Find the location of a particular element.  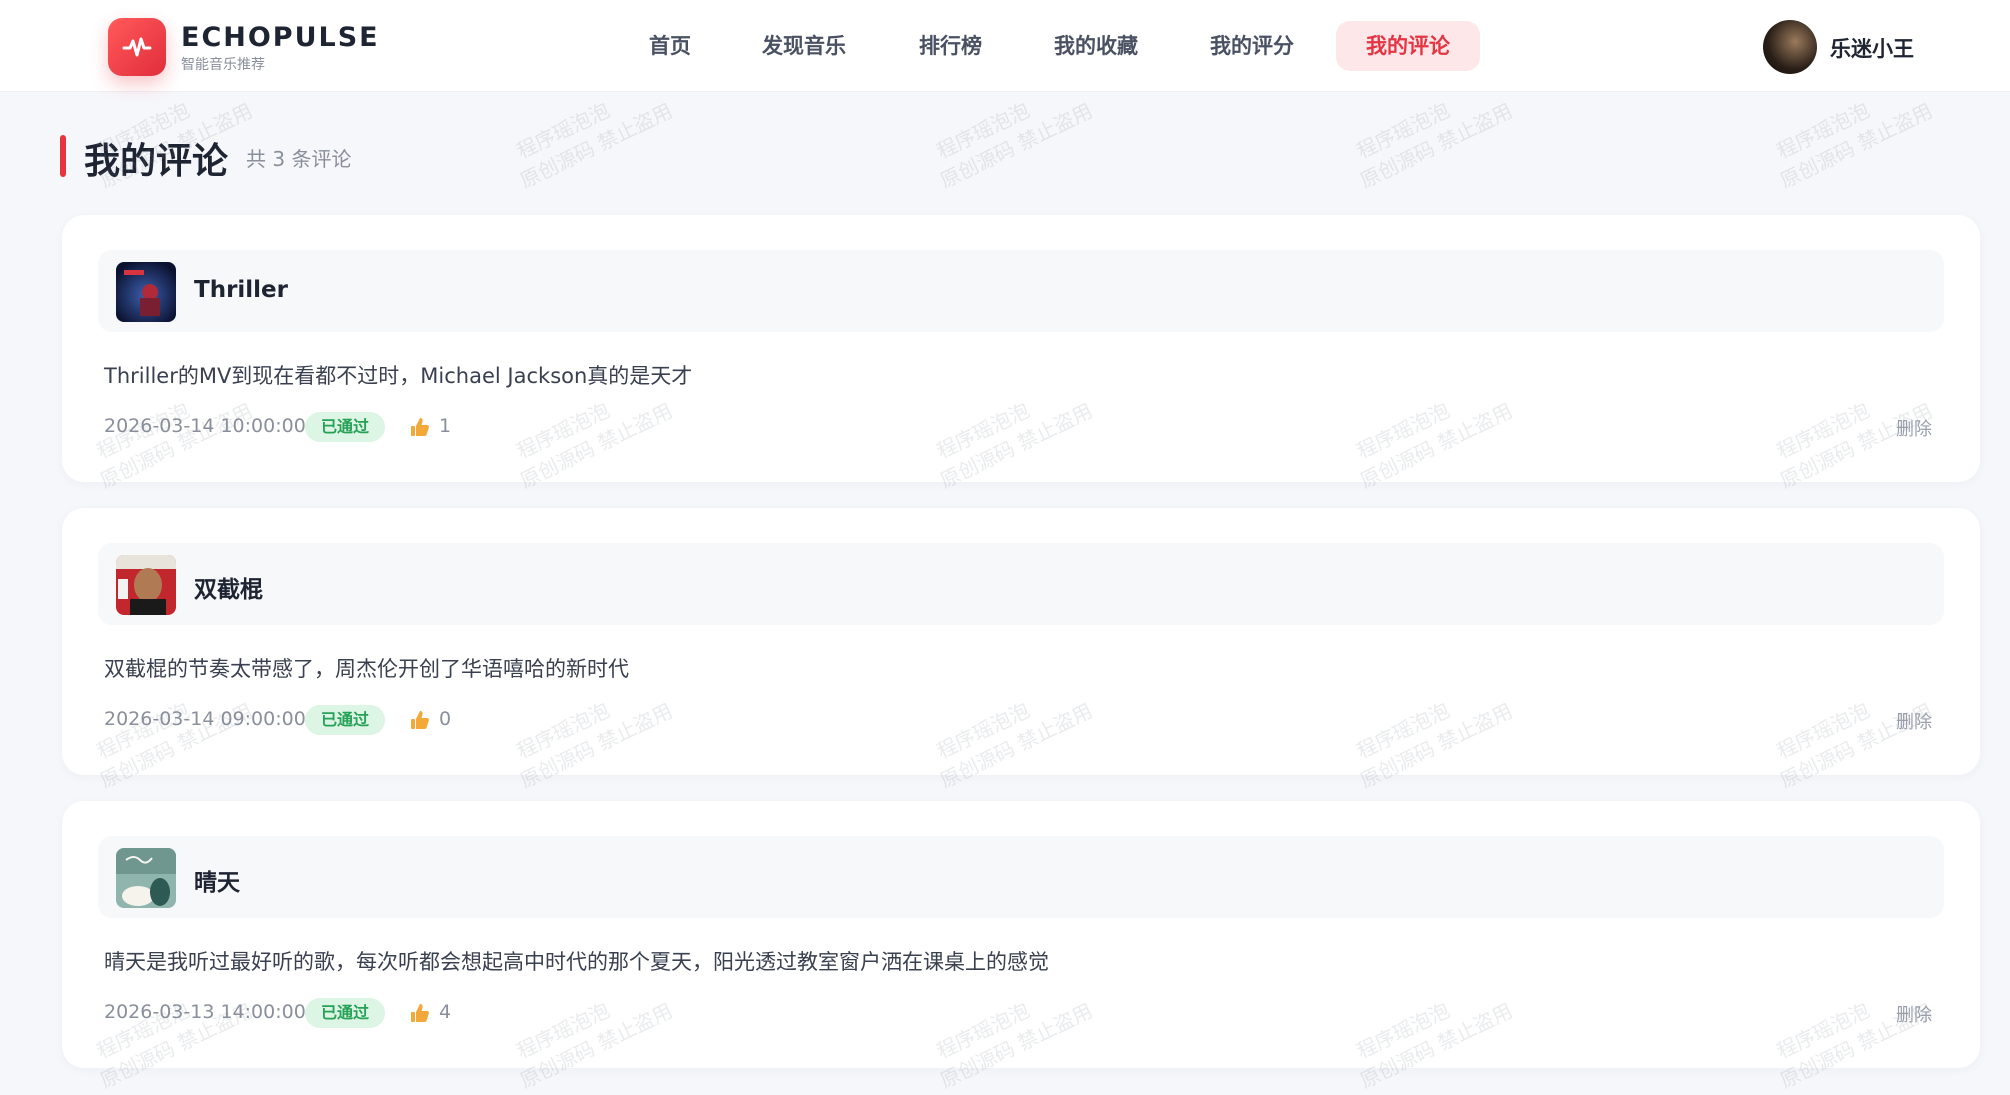

nav-home: 首页 is located at coordinates (670, 46).